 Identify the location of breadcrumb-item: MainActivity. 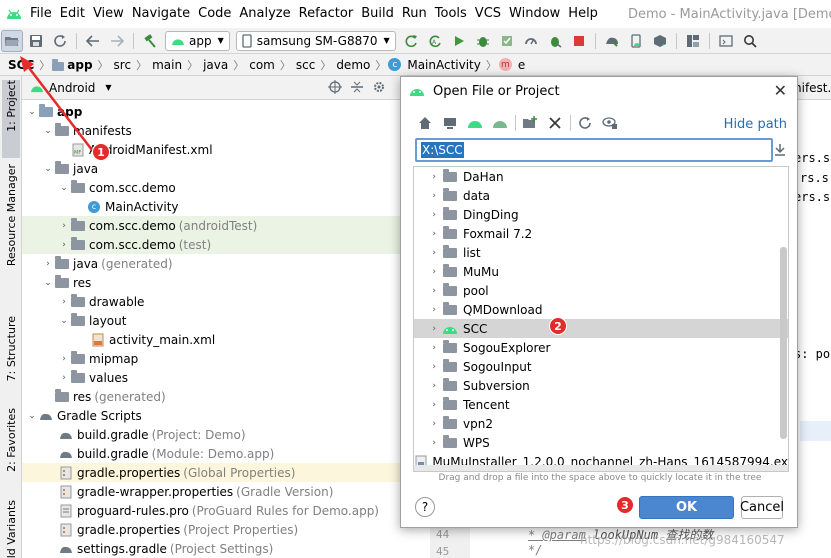
(444, 65).